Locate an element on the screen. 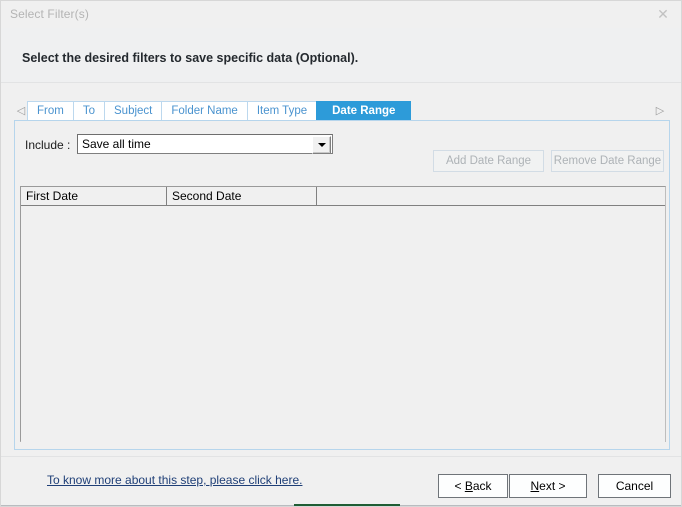  back-button: < Back is located at coordinates (473, 486).